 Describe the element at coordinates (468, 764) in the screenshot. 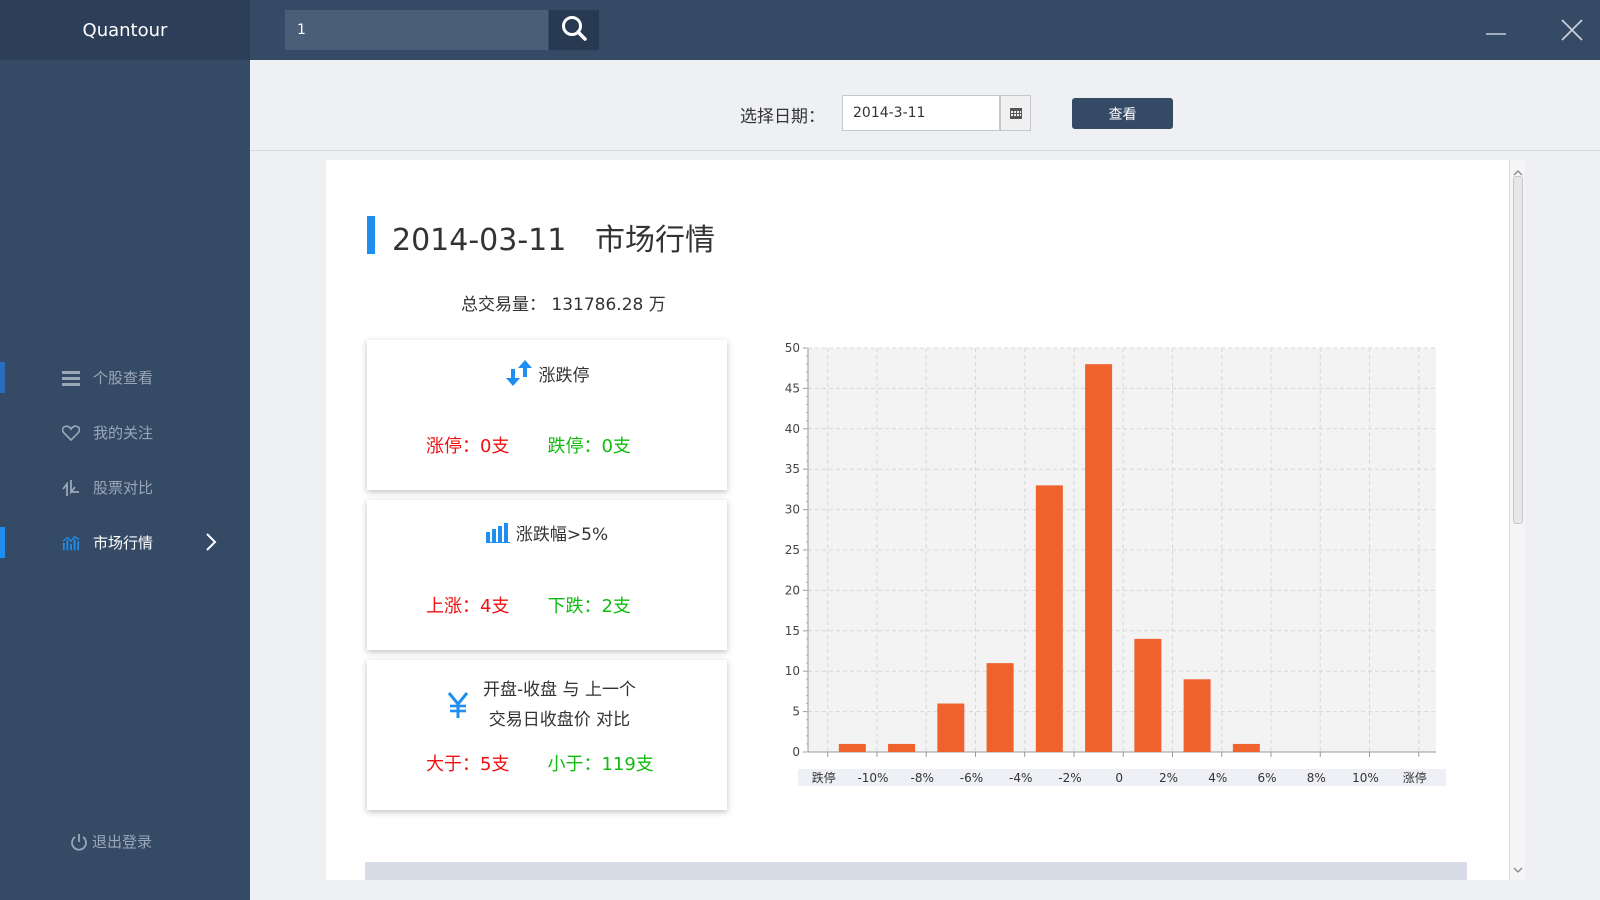

I see `greater-count: 大于：5支` at that location.